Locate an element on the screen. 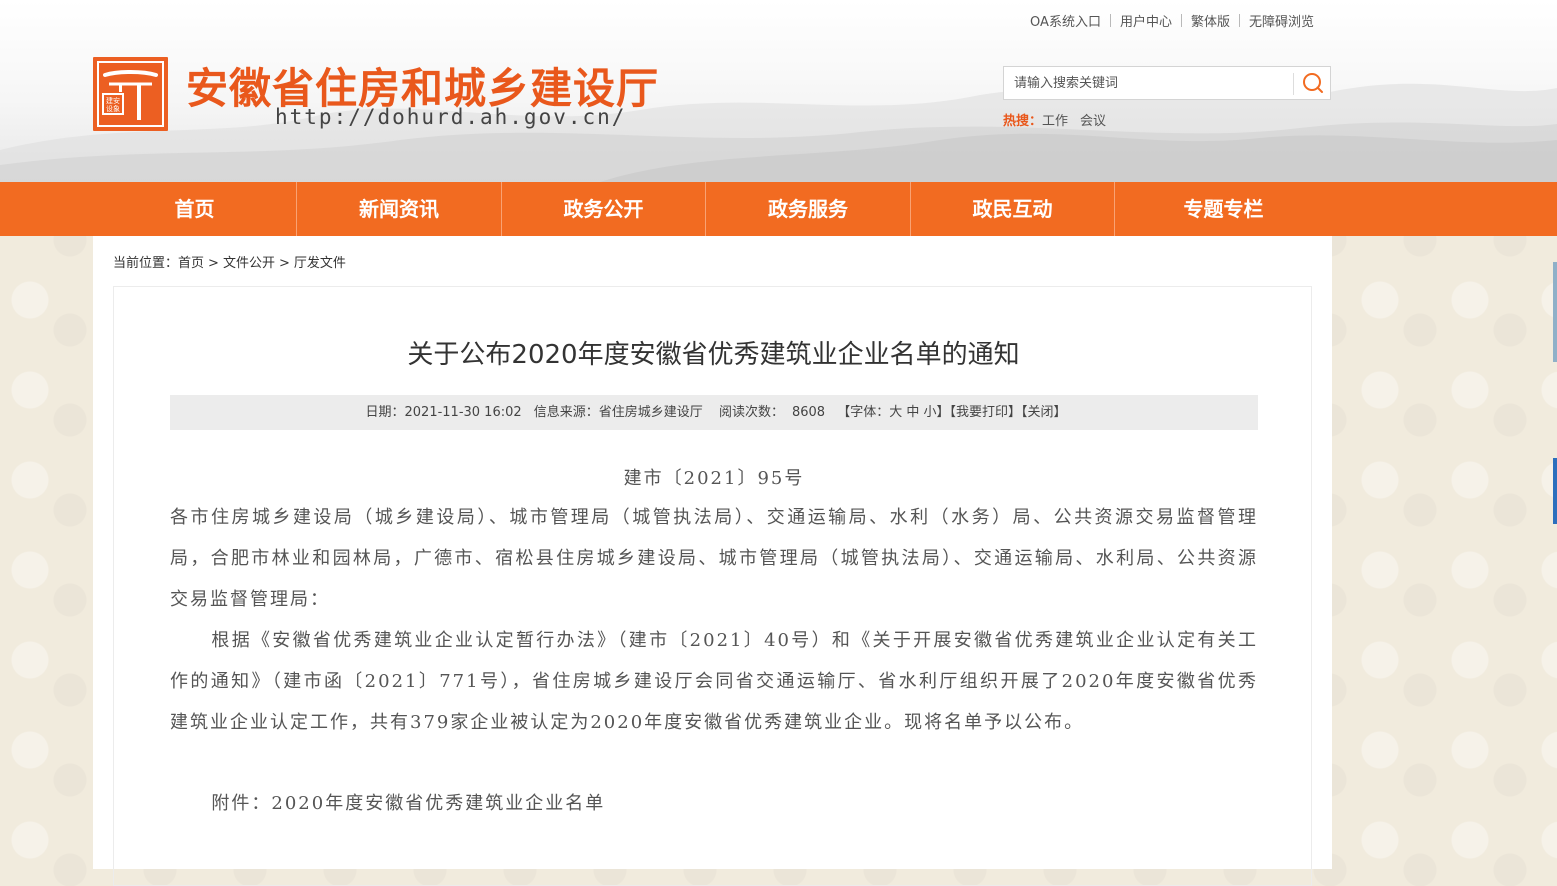 This screenshot has height=886, width=1557. hot-search-item: 工作 is located at coordinates (1055, 121).